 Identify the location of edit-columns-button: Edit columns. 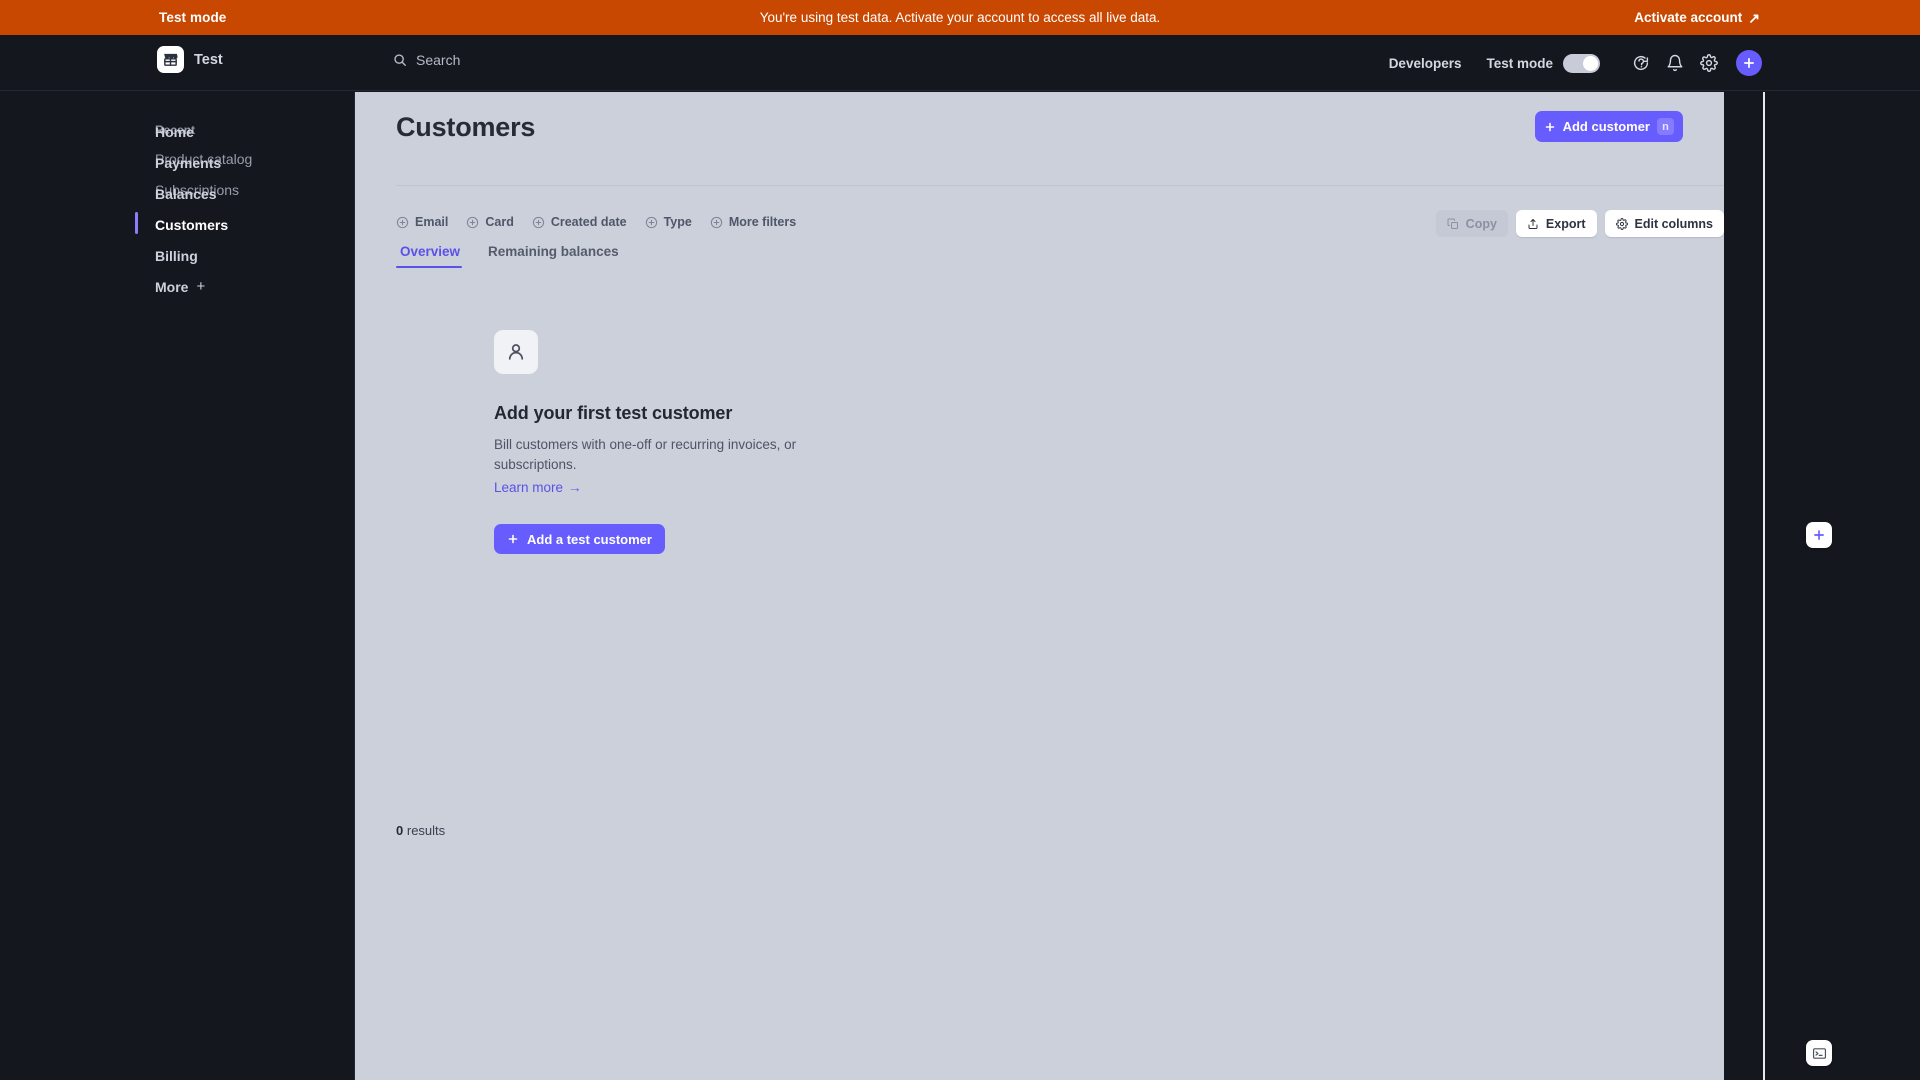
(1664, 223).